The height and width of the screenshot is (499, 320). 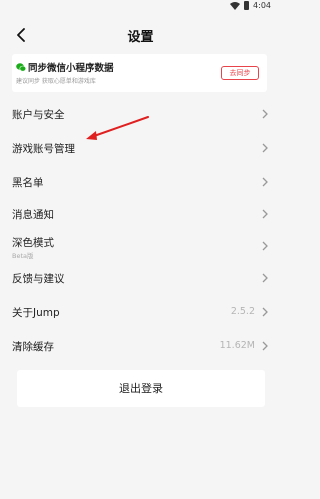 What do you see at coordinates (140, 7) in the screenshot?
I see `status-bar: 4:04` at bounding box center [140, 7].